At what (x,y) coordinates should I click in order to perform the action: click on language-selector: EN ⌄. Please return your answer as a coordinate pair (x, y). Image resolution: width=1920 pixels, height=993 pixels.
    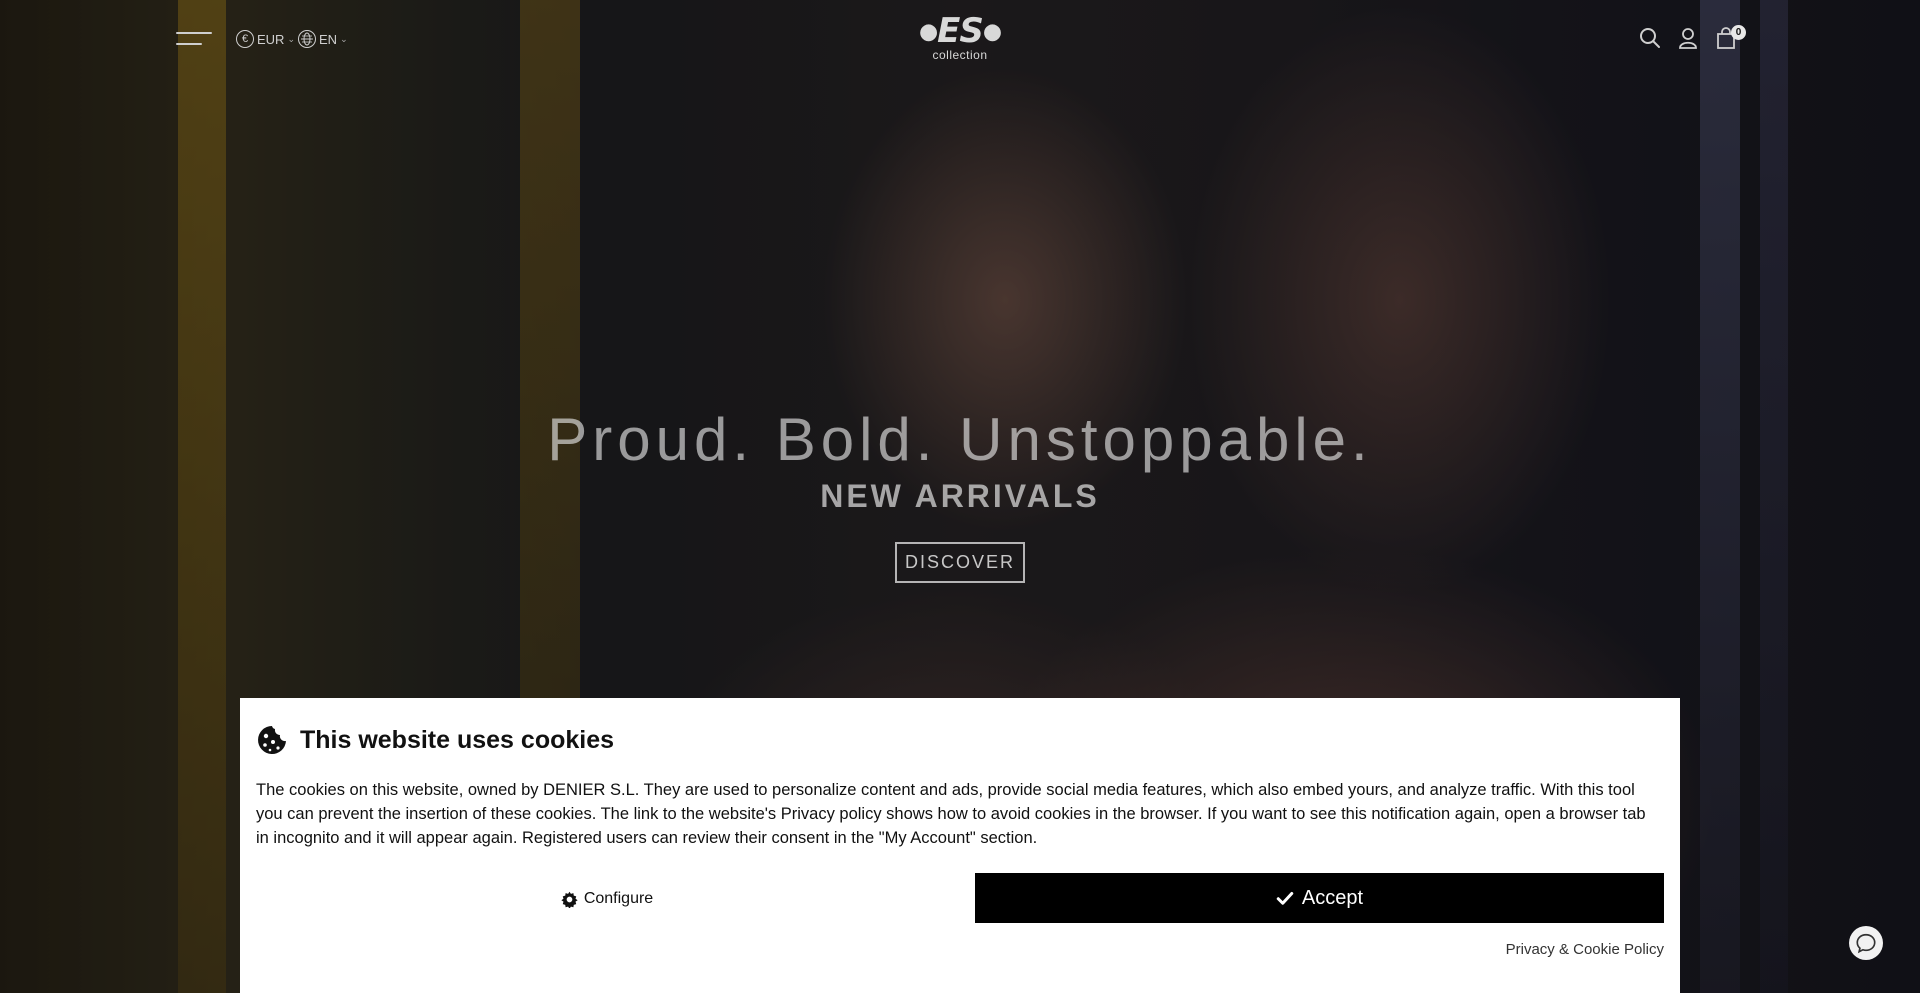
    Looking at the image, I should click on (323, 39).